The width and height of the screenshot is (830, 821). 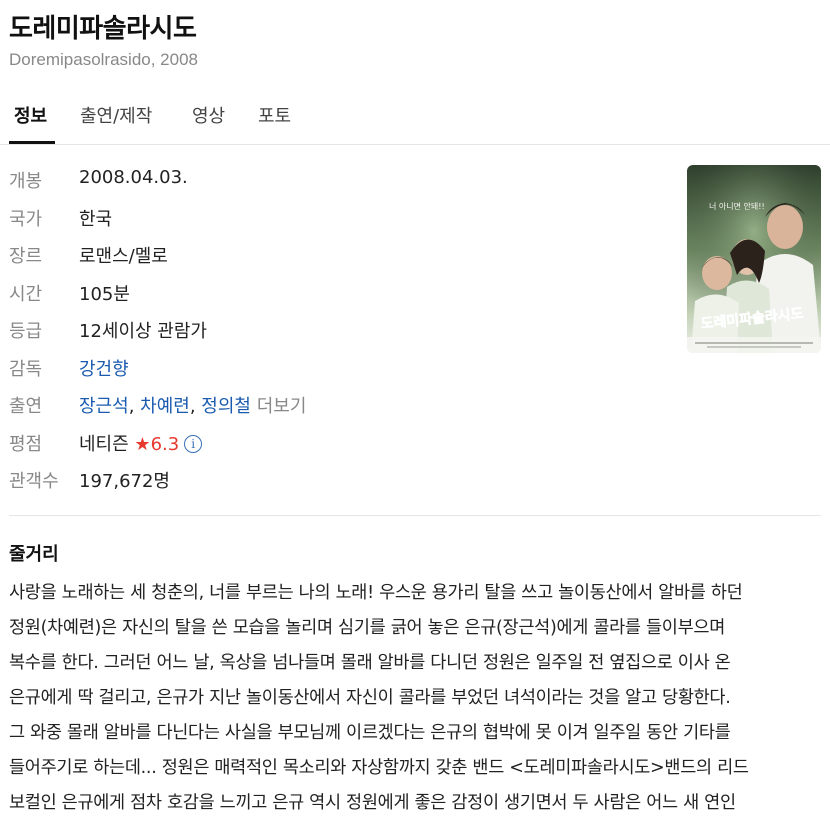 What do you see at coordinates (274, 115) in the screenshot?
I see `tab-photo: 포토` at bounding box center [274, 115].